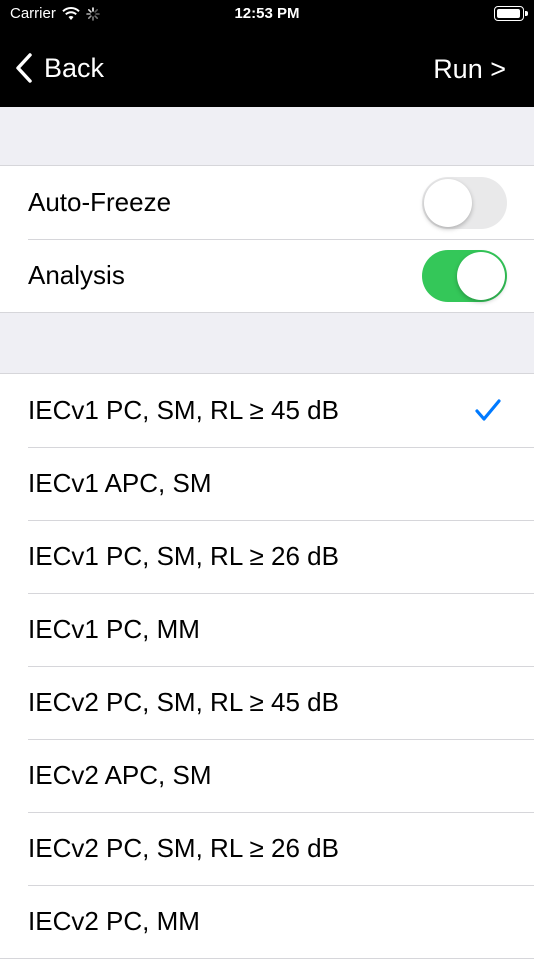  I want to click on standard-label: IECv2 APC, SM, so click(120, 775).